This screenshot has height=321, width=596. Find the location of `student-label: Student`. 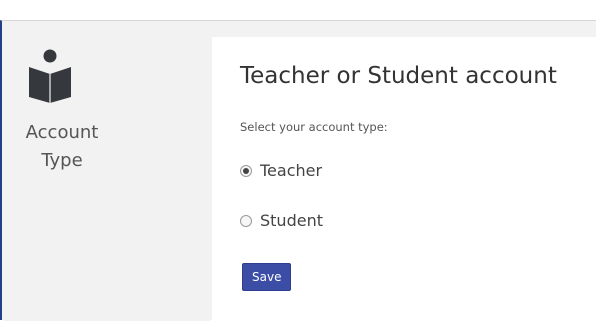

student-label: Student is located at coordinates (291, 220).